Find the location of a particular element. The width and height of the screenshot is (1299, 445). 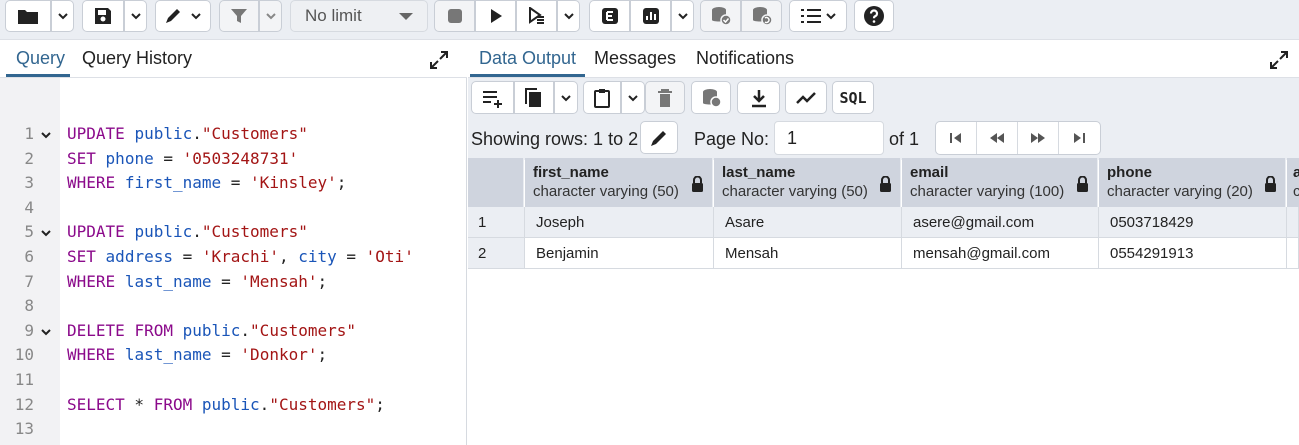

code-line: 2 SET phone = '0503248731' is located at coordinates (233, 159).